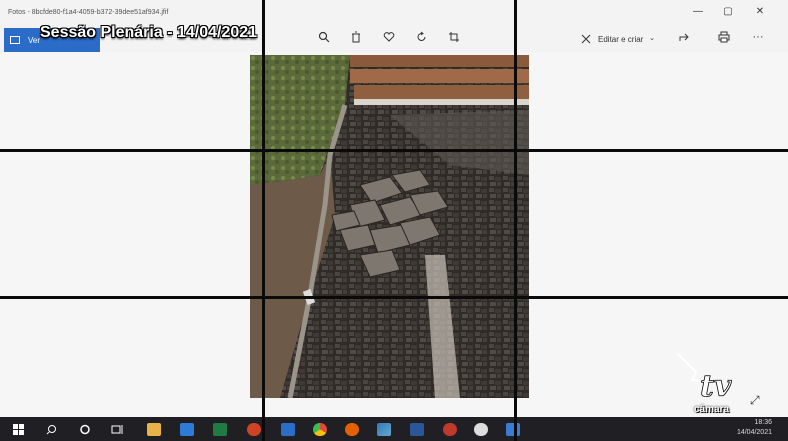 The width and height of the screenshot is (788, 441). What do you see at coordinates (320, 429) in the screenshot?
I see `chrome-icon` at bounding box center [320, 429].